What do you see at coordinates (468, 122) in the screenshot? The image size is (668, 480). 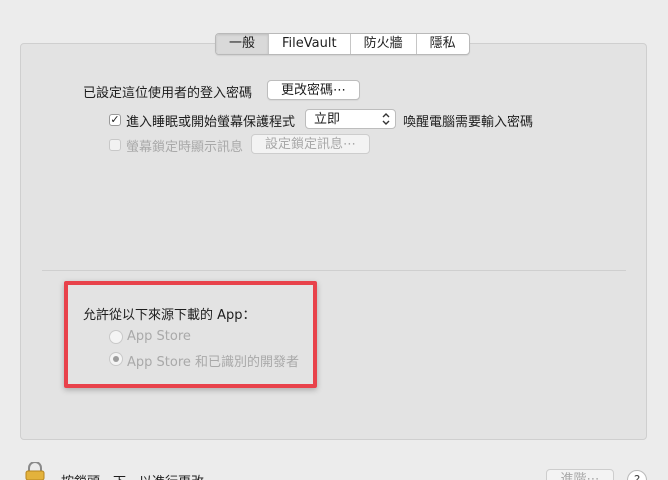 I see `wake-password-label: 喚醒電腦需要輸入密碼` at bounding box center [468, 122].